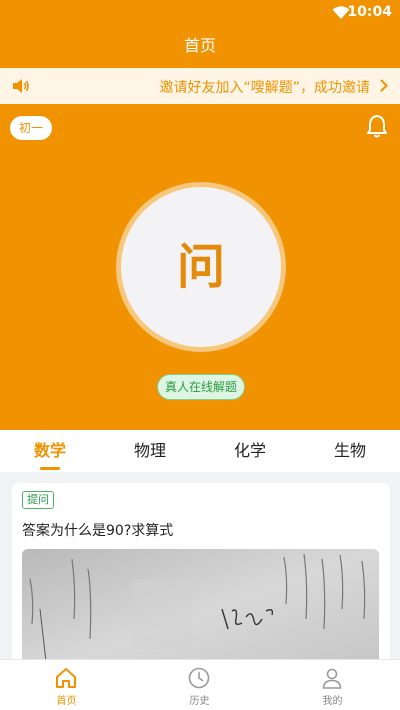  Describe the element at coordinates (332, 678) in the screenshot. I see `user-icon` at that location.